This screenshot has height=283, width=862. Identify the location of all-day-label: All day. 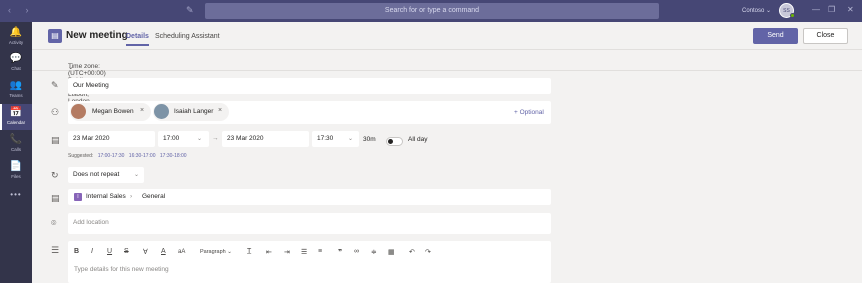
(418, 139).